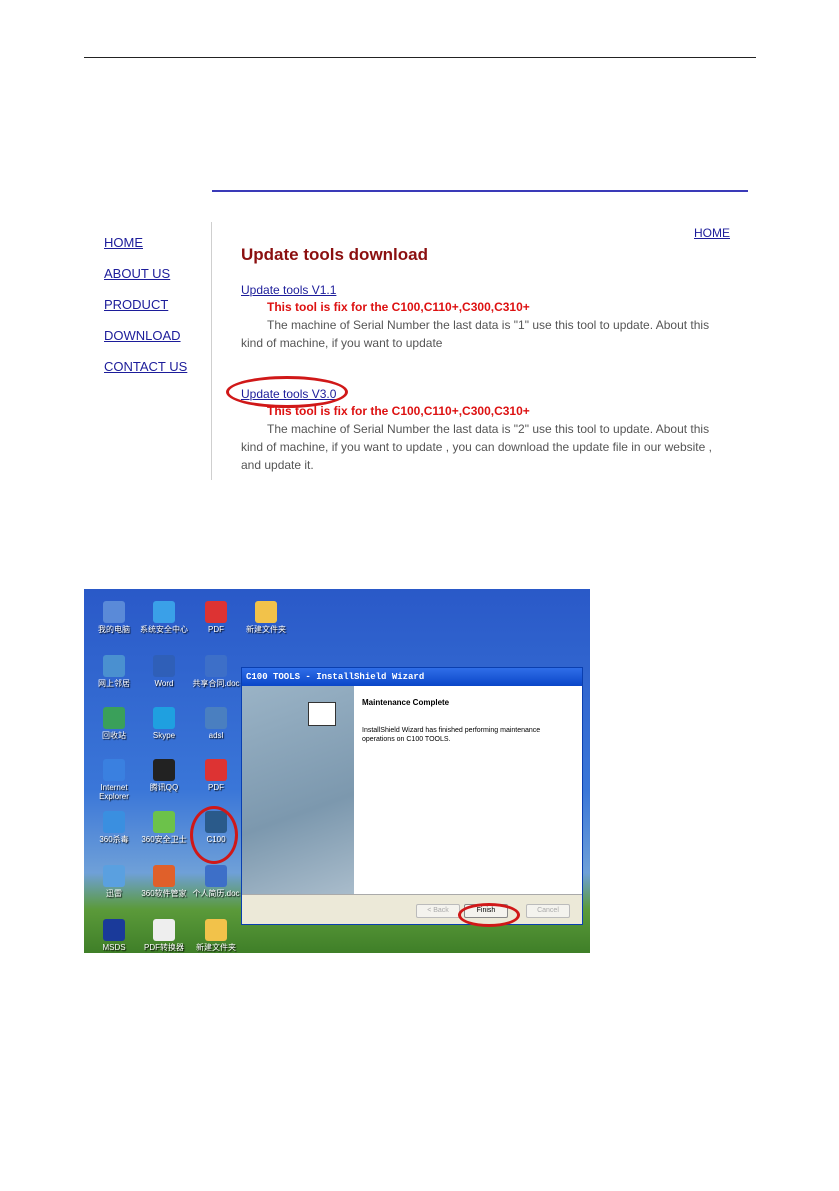  Describe the element at coordinates (438, 911) in the screenshot. I see `back-button: < Back` at that location.